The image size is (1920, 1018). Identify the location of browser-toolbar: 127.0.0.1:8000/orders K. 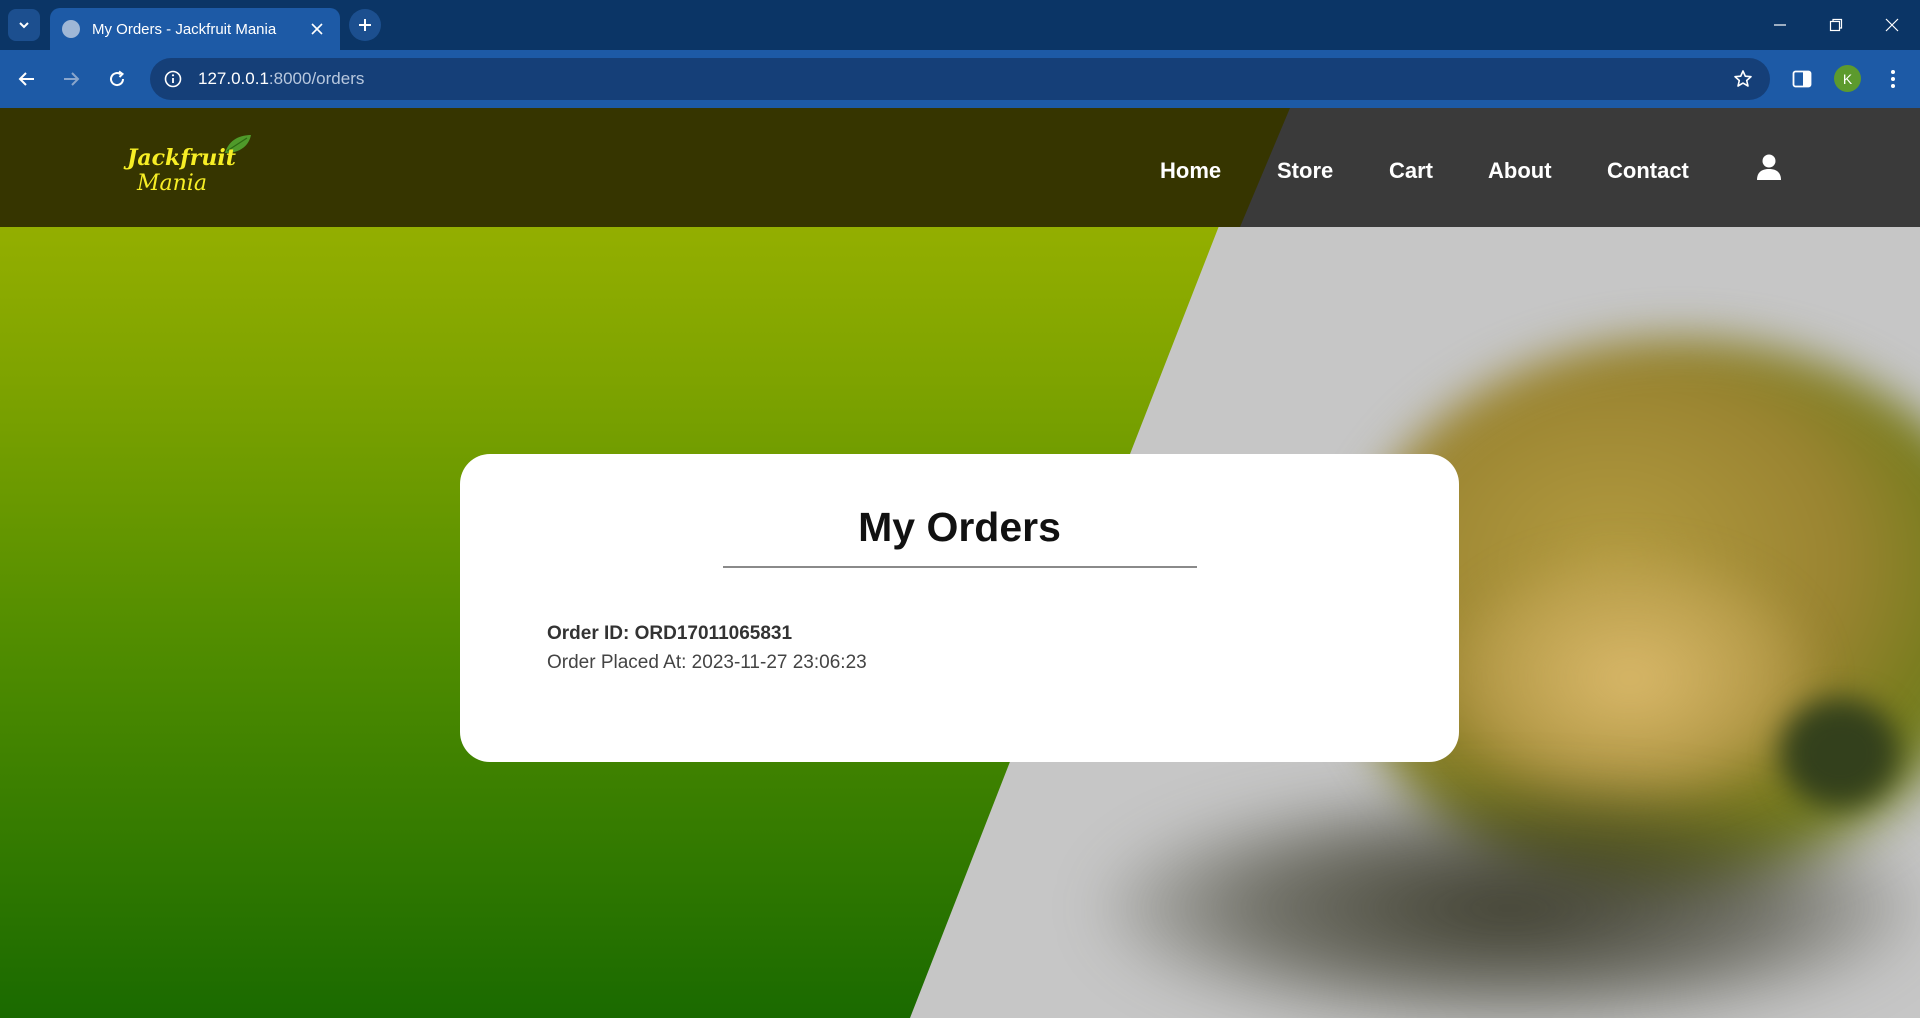
(960, 79).